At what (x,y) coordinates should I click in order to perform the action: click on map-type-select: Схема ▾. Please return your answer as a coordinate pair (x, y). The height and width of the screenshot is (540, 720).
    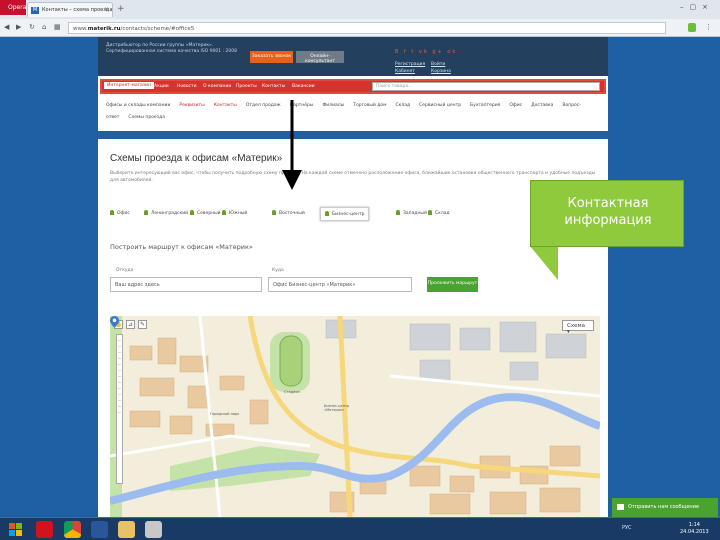
    Looking at the image, I should click on (578, 327).